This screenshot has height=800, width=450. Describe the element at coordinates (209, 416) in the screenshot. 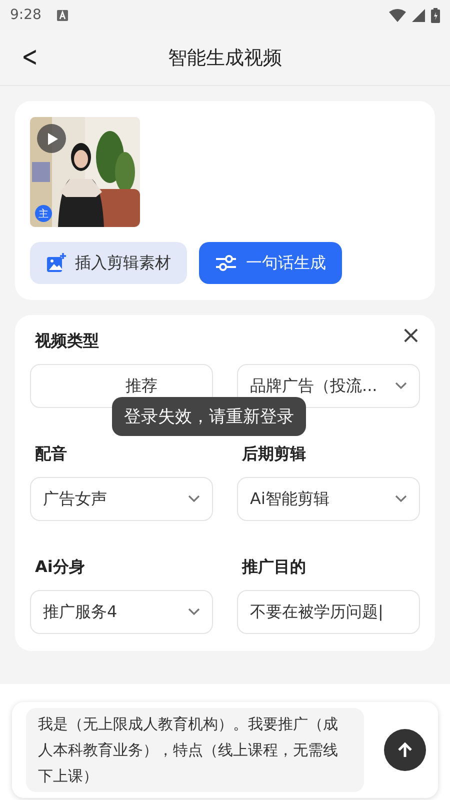

I see `toast-message: 登录失效，请重新登录` at that location.